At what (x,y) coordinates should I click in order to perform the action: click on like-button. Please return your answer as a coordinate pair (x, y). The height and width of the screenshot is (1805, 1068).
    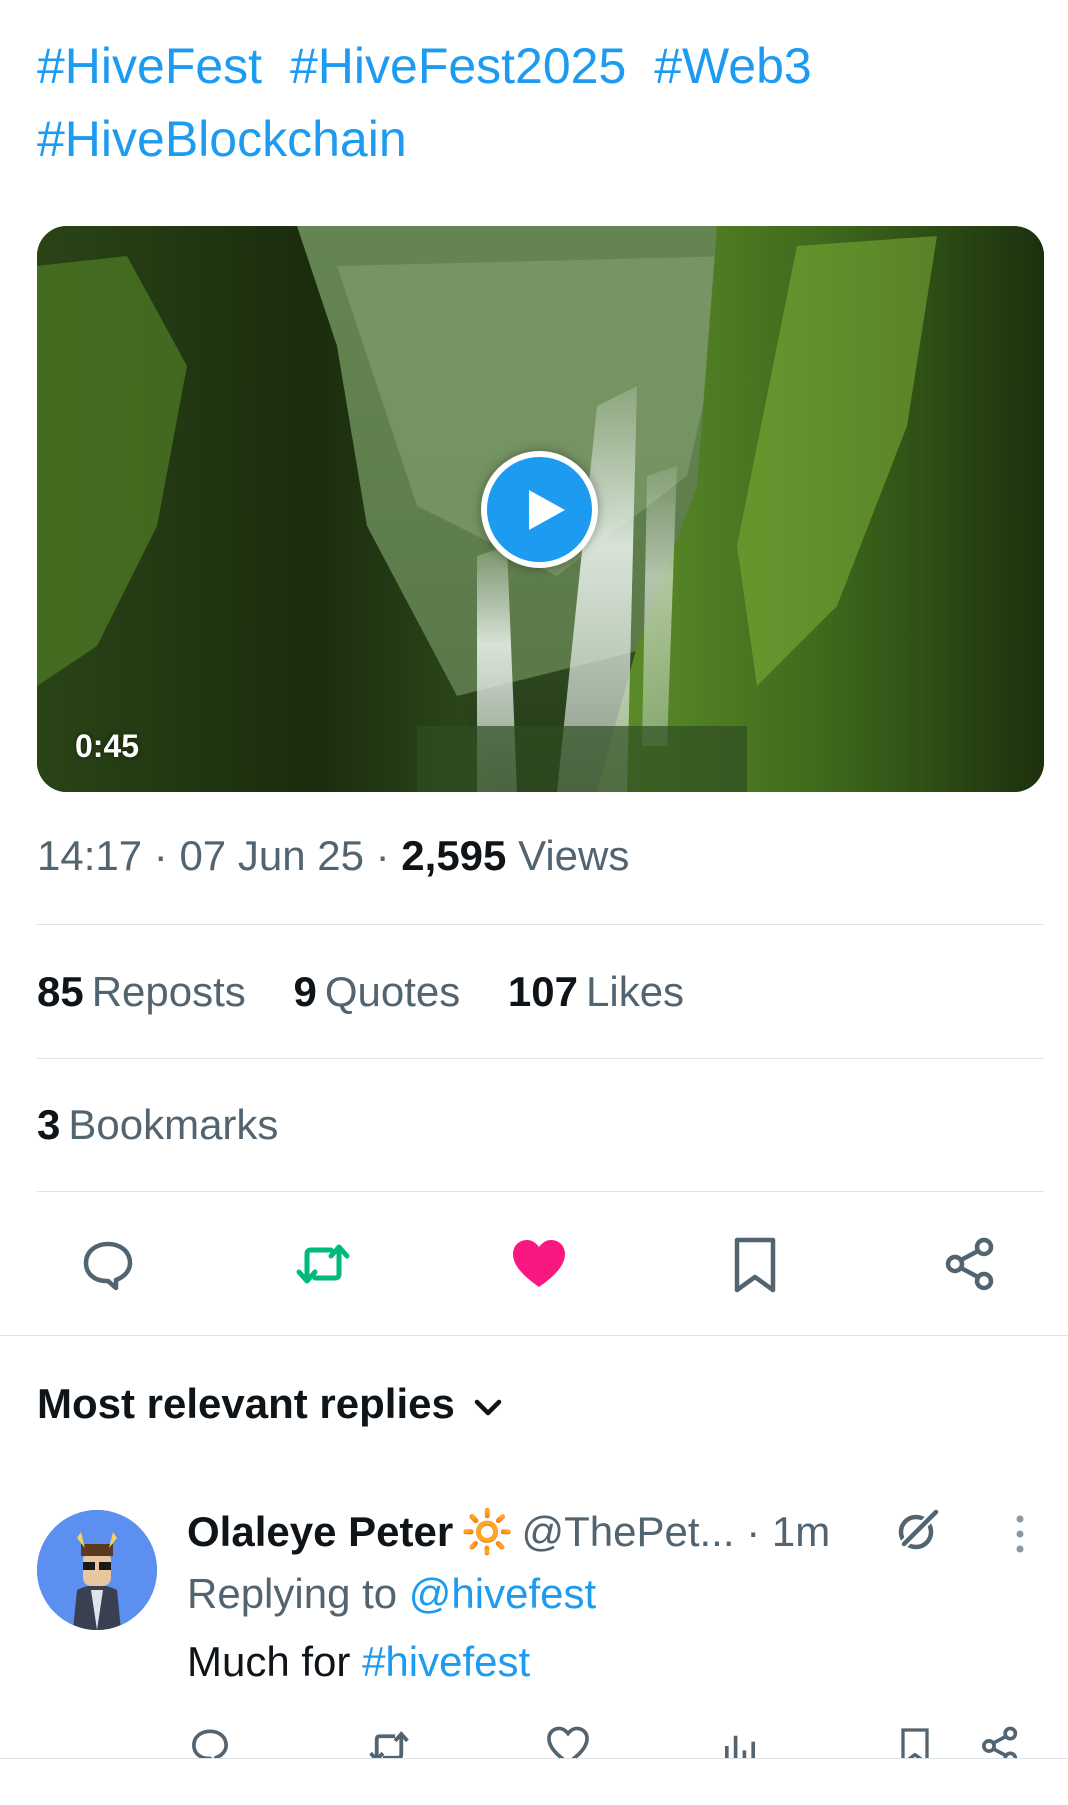
    Looking at the image, I should click on (539, 1264).